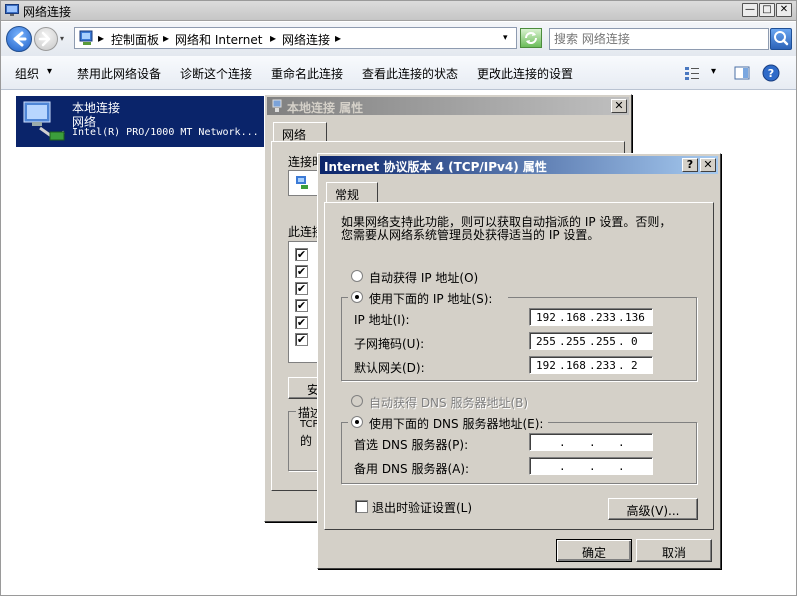 The image size is (797, 596). What do you see at coordinates (713, 71) in the screenshot?
I see `view-dropdown-icon: ▾` at bounding box center [713, 71].